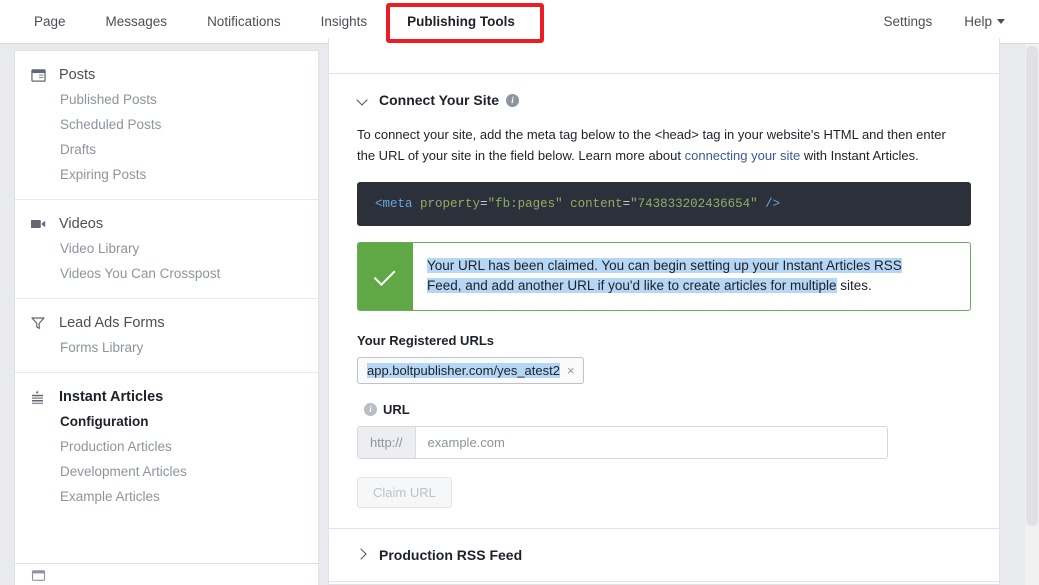 The image size is (1039, 585). Describe the element at coordinates (166, 471) in the screenshot. I see `sidebar-item-development-articles: Development Articles` at that location.